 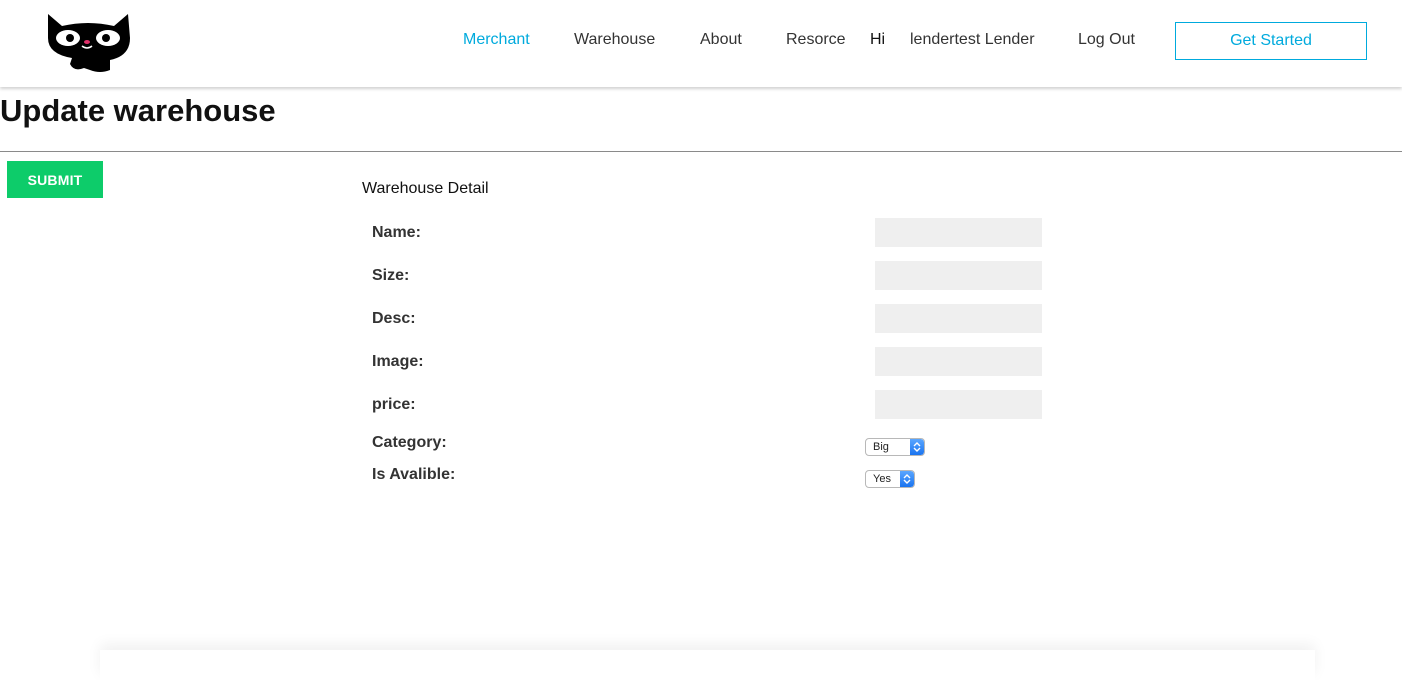 I want to click on nav-warehouse: Warehouse, so click(x=614, y=40).